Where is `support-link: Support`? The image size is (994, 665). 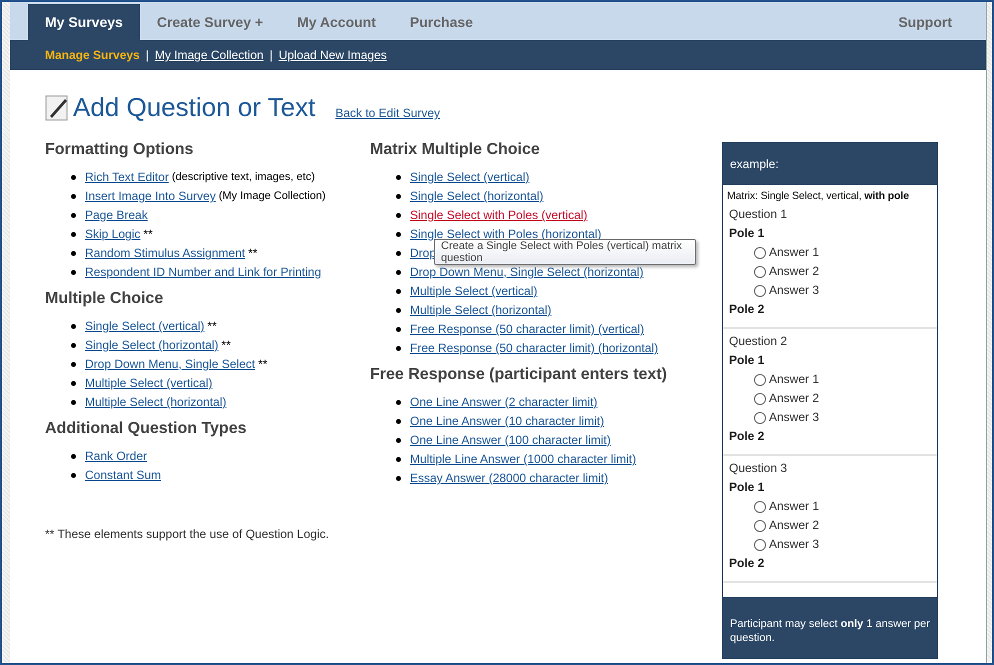
support-link: Support is located at coordinates (925, 22).